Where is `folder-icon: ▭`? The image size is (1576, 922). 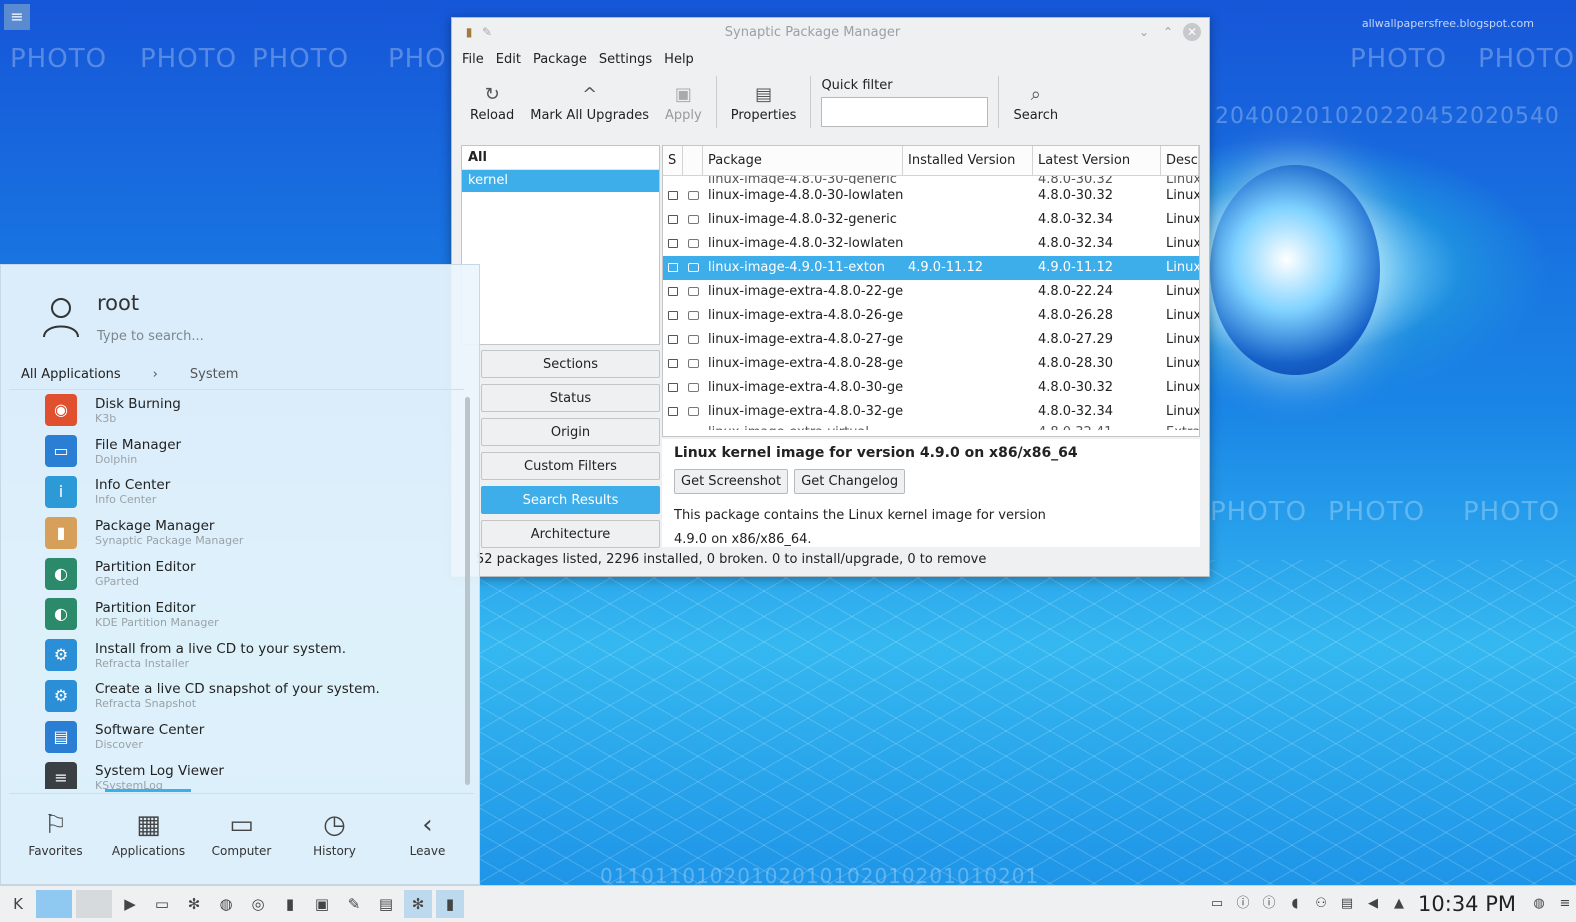
folder-icon: ▭ is located at coordinates (162, 904).